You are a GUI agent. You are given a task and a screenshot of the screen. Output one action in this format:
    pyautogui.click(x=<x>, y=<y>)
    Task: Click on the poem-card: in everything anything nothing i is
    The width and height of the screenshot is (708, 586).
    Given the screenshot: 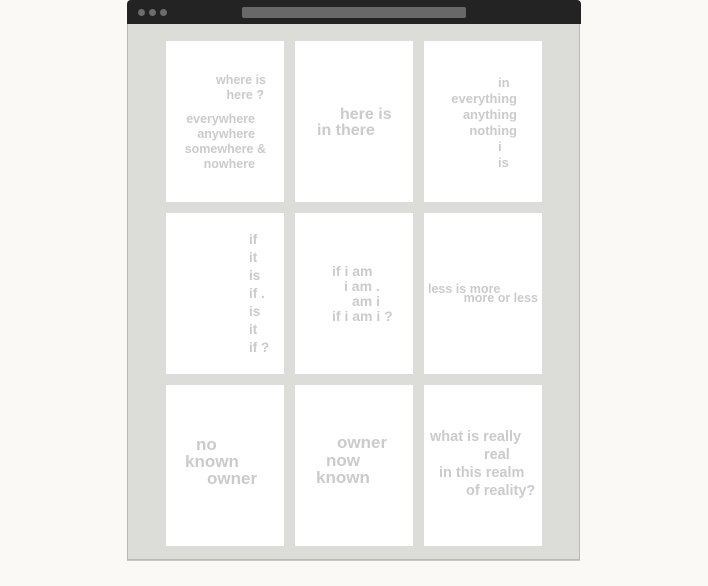 What is the action you would take?
    pyautogui.click(x=483, y=121)
    